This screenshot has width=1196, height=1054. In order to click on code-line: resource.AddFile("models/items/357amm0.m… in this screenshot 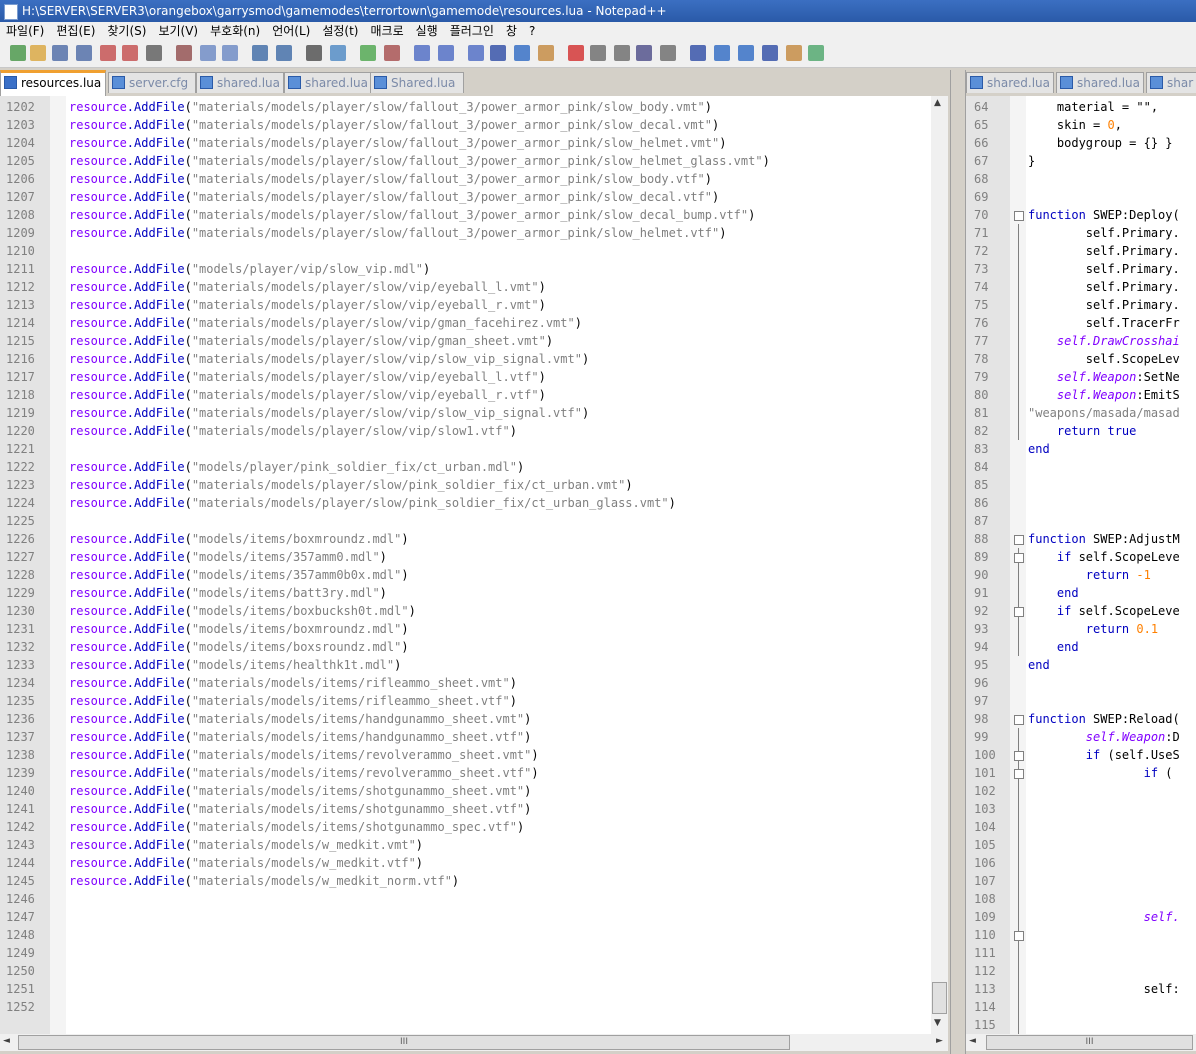, I will do `click(228, 557)`.